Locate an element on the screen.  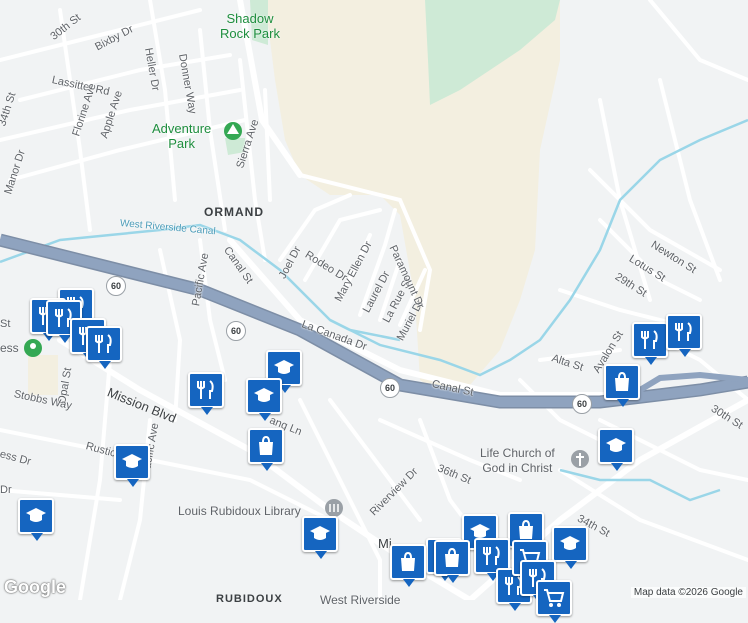
grocery-marker is located at coordinates (554, 601).